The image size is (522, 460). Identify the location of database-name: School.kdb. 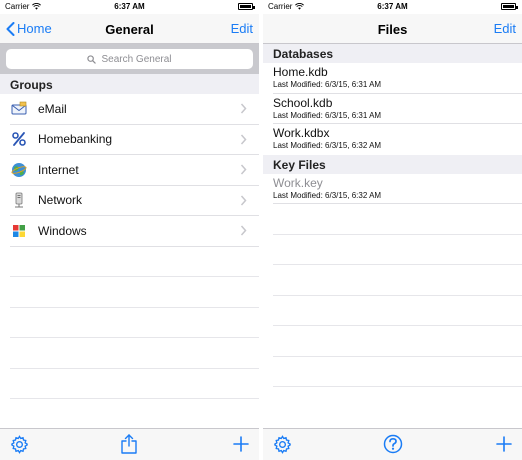
(303, 102).